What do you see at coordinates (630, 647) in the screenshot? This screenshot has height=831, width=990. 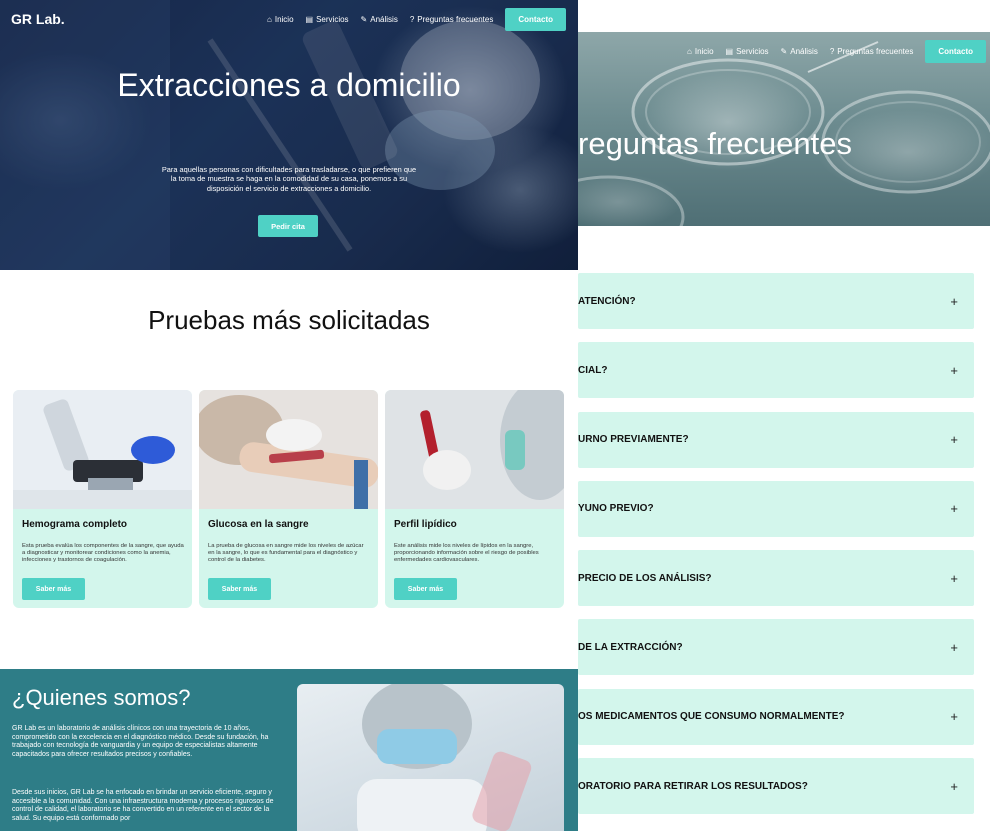 I see `faq-question: DE LA EXTRACCIÓN?` at bounding box center [630, 647].